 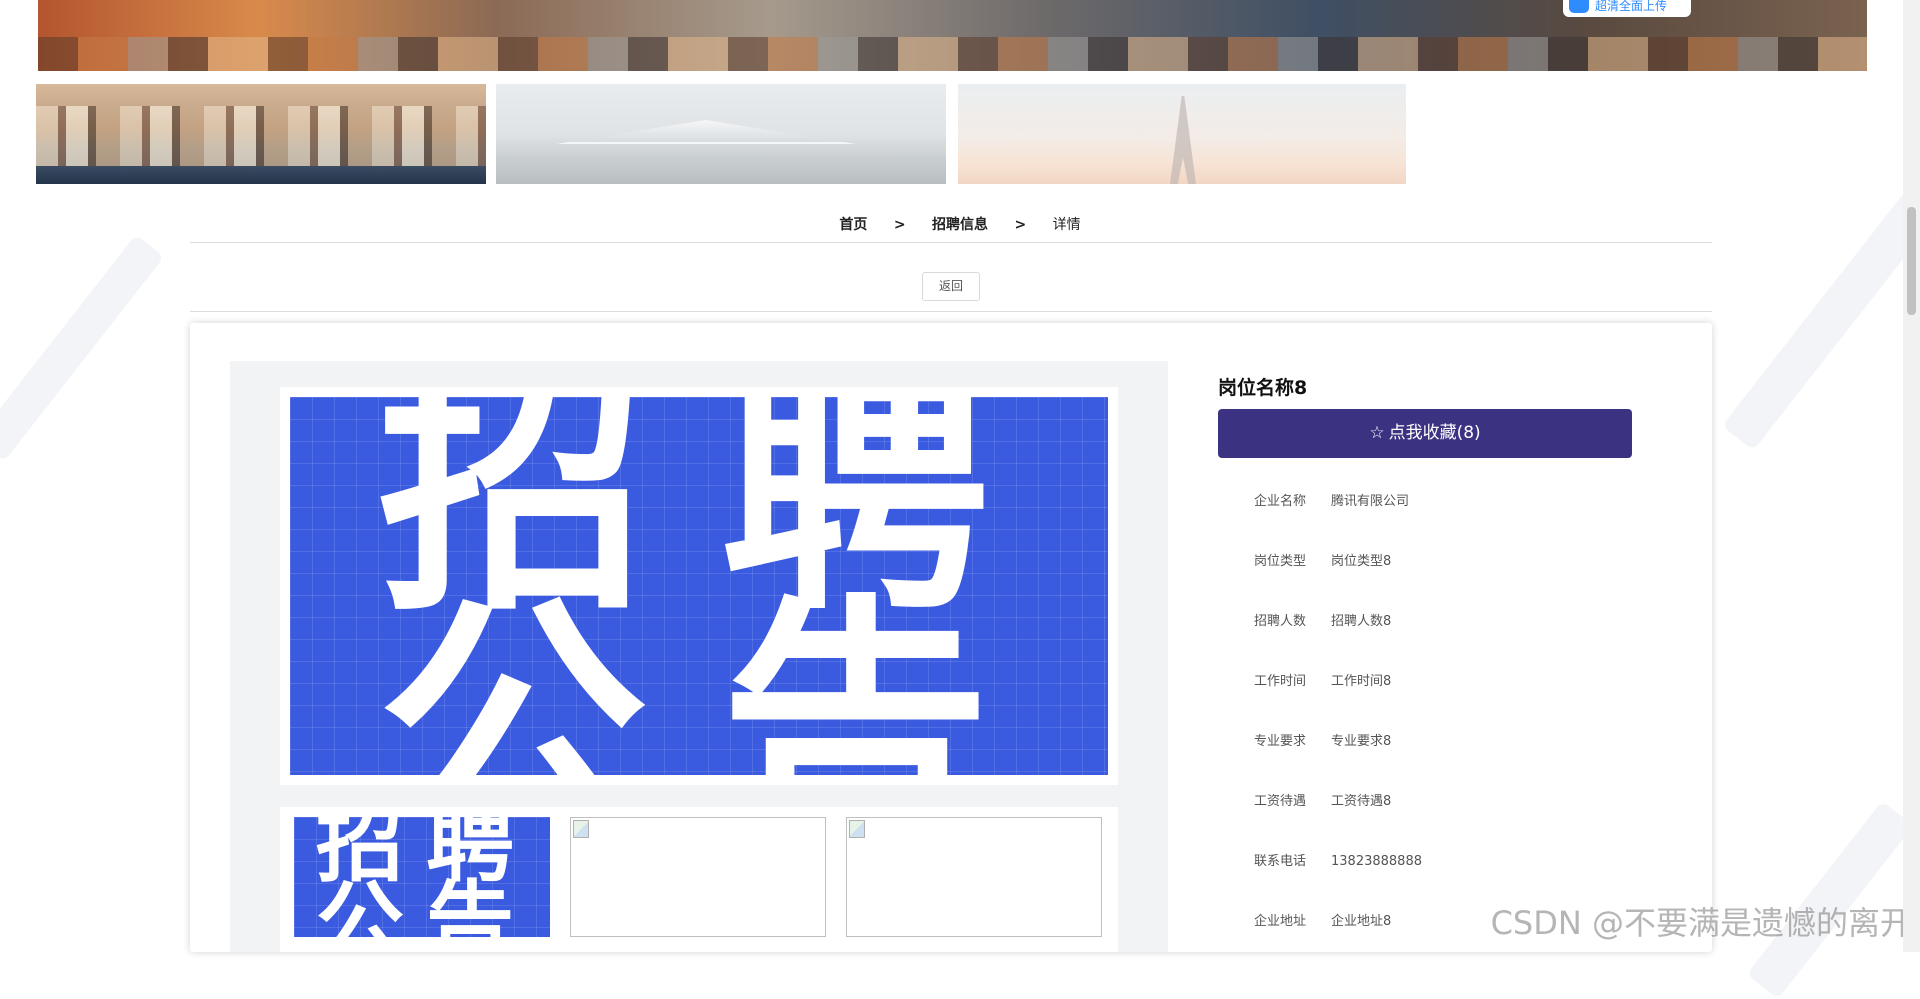 What do you see at coordinates (706, 132) in the screenshot?
I see `thumbnail-roof-shape` at bounding box center [706, 132].